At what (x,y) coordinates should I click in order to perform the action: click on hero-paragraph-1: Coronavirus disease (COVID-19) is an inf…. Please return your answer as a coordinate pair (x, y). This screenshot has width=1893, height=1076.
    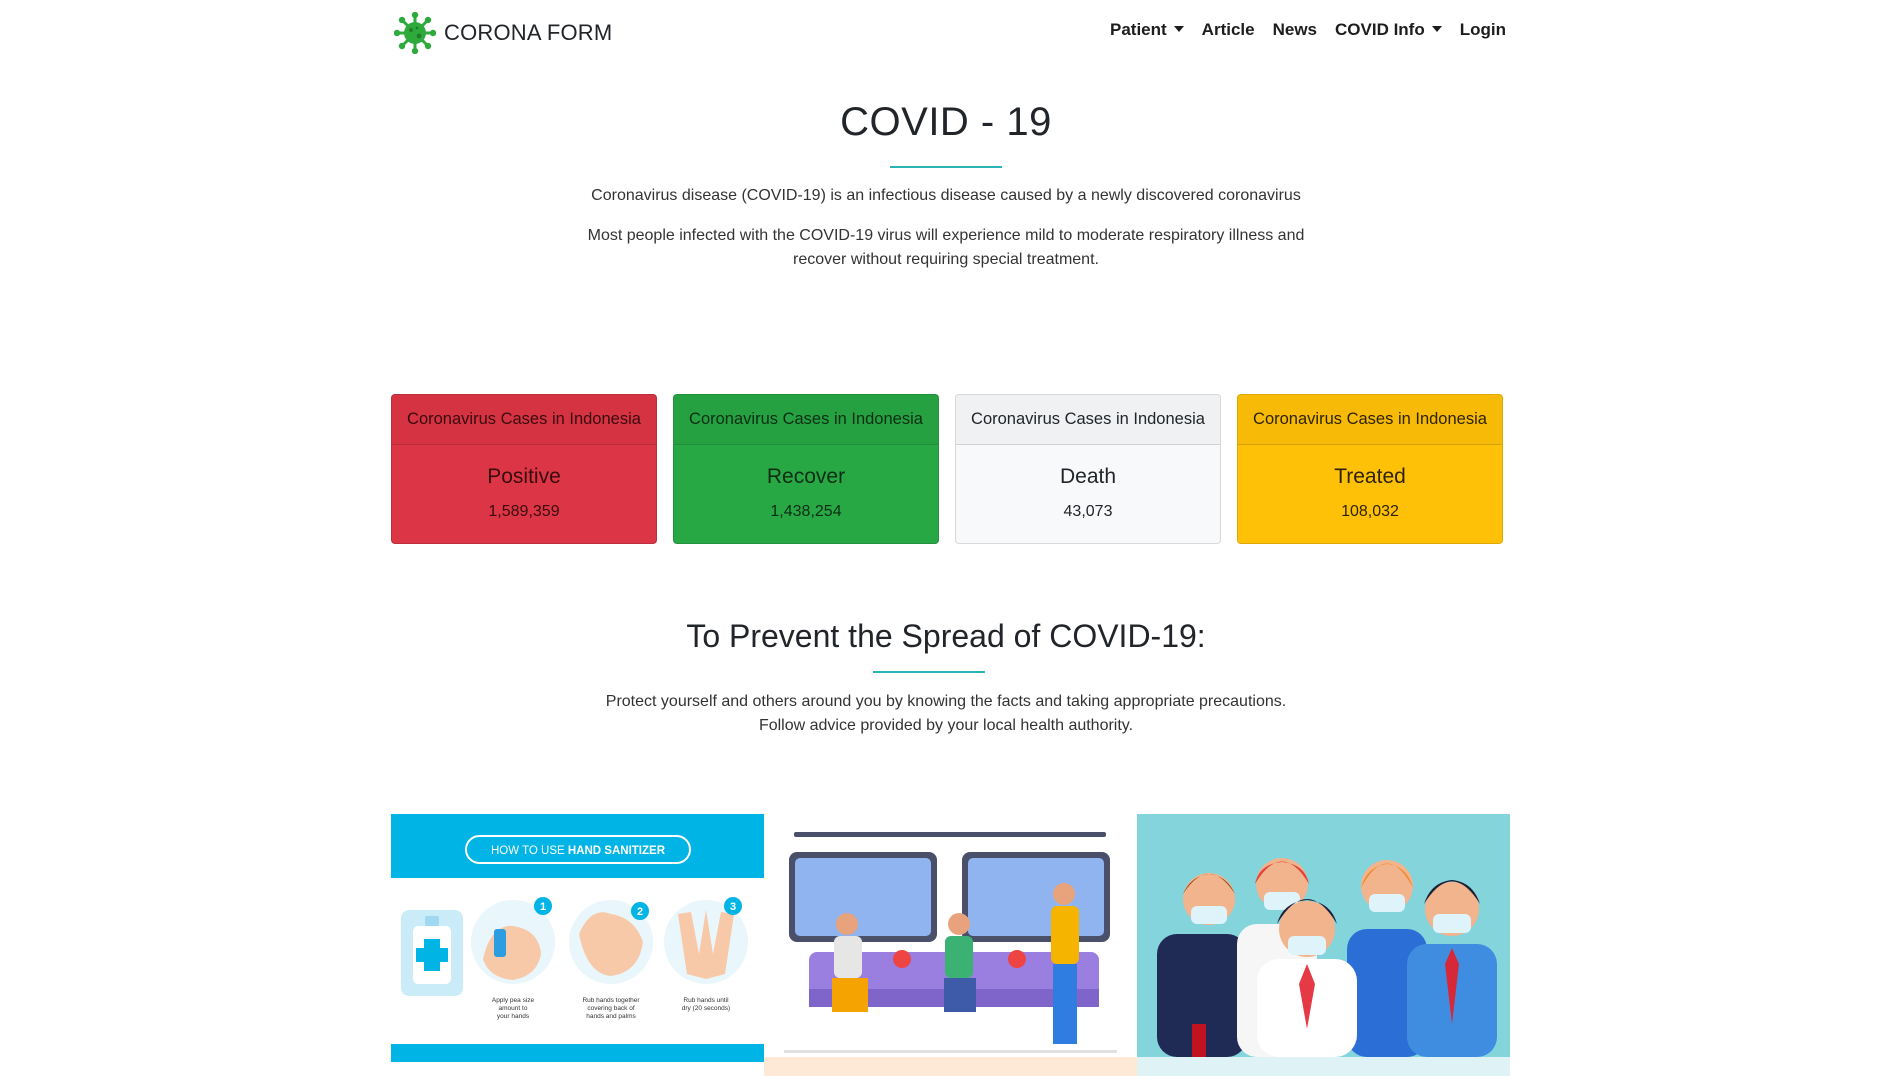
    Looking at the image, I should click on (946, 195).